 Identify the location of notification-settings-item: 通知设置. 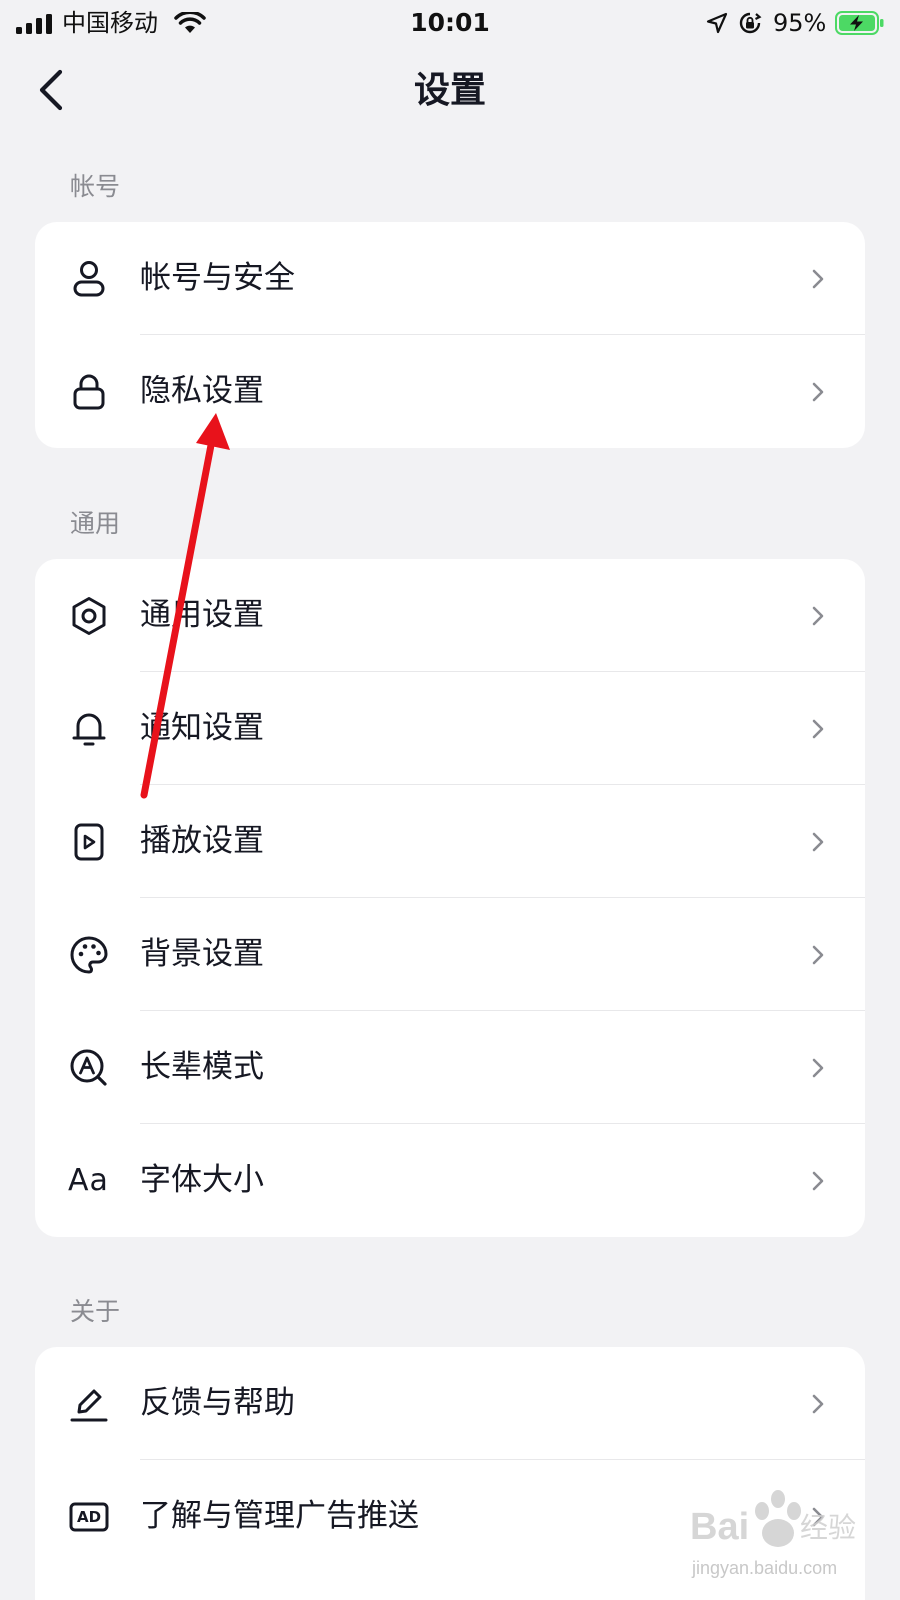
(450, 728).